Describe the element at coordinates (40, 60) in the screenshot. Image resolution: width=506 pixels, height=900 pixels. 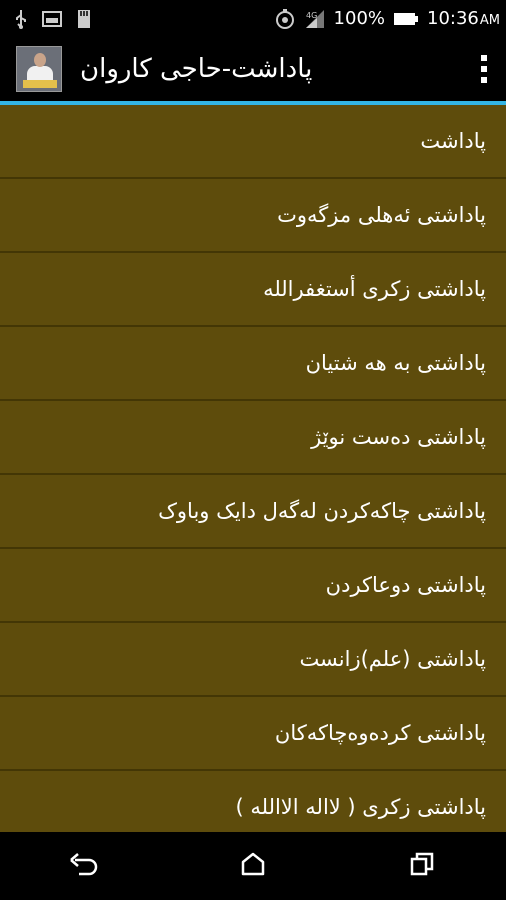
I see `logo-figure-head` at that location.